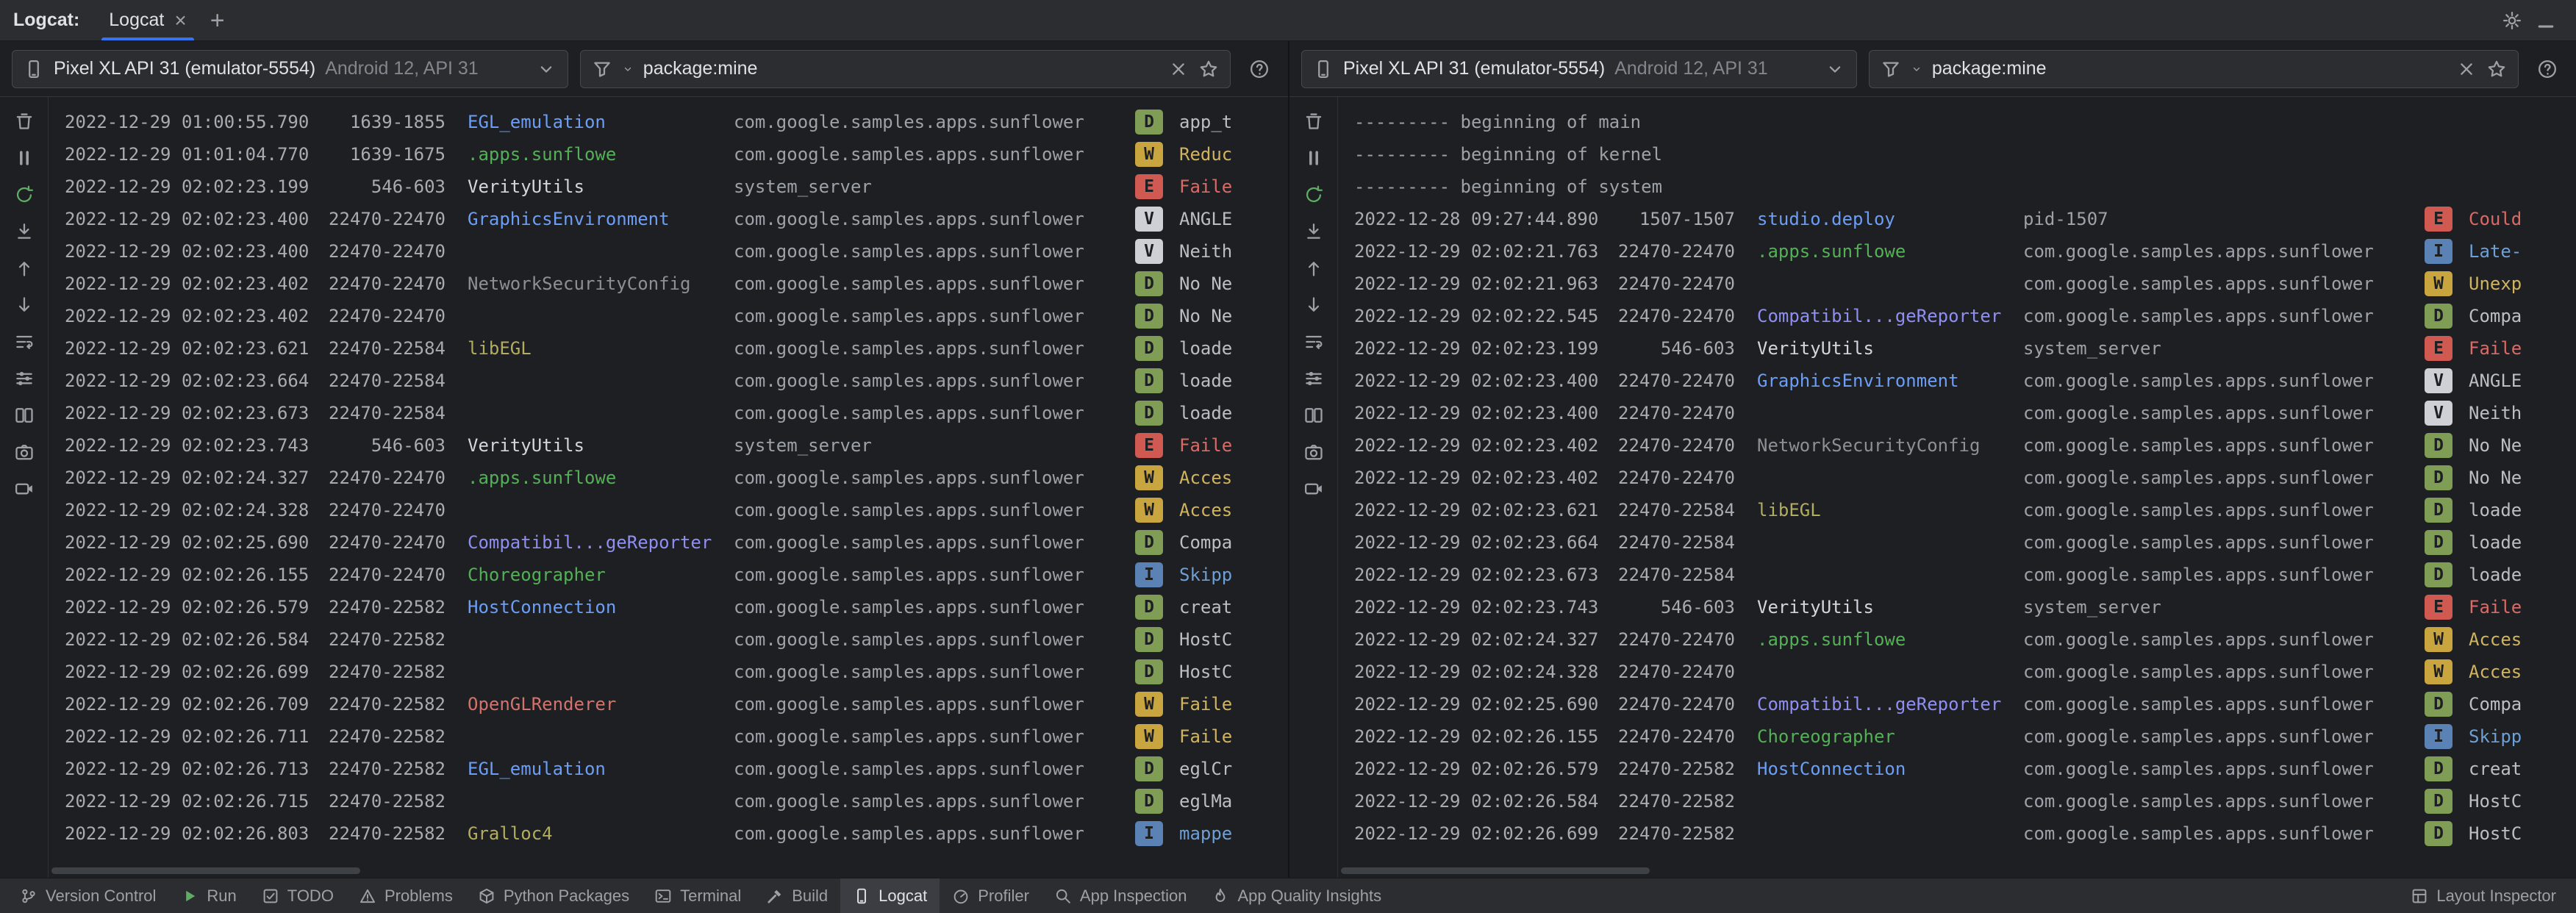 Image resolution: width=2576 pixels, height=913 pixels. What do you see at coordinates (1957, 154) in the screenshot?
I see `log-row: --------- beginning of kernel` at bounding box center [1957, 154].